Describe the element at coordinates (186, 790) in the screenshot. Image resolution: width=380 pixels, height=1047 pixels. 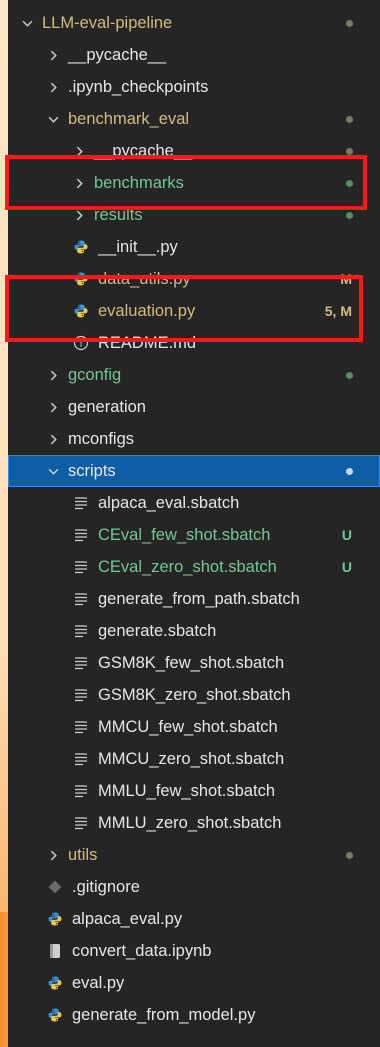
I see `tree-item-label: MMLU_few_shot.sbatch` at that location.